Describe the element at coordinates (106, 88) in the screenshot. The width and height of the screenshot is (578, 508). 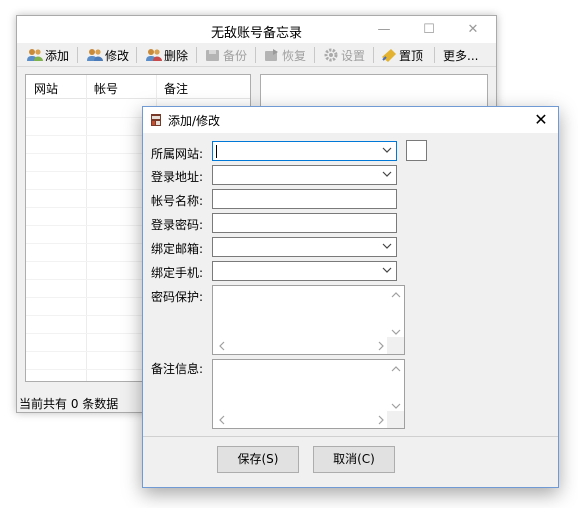
I see `column-header-account: 帐号` at that location.